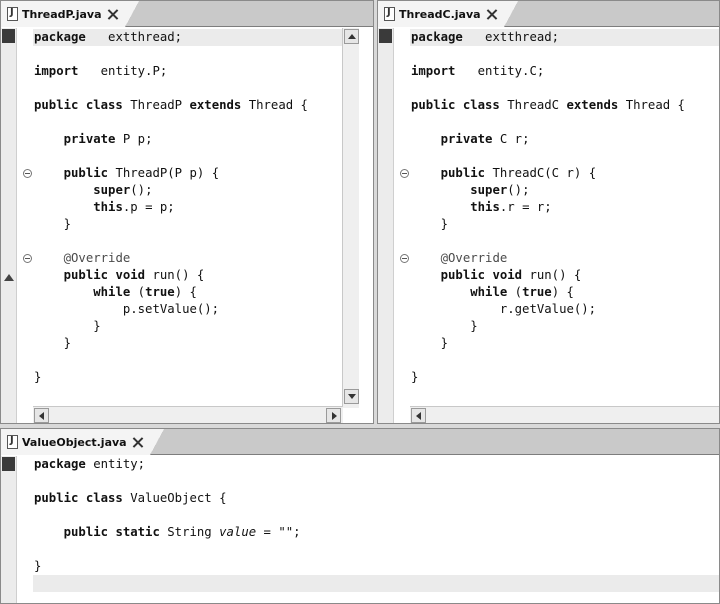 This screenshot has height=604, width=720. What do you see at coordinates (278, 532) in the screenshot?
I see `code-token: = "";` at bounding box center [278, 532].